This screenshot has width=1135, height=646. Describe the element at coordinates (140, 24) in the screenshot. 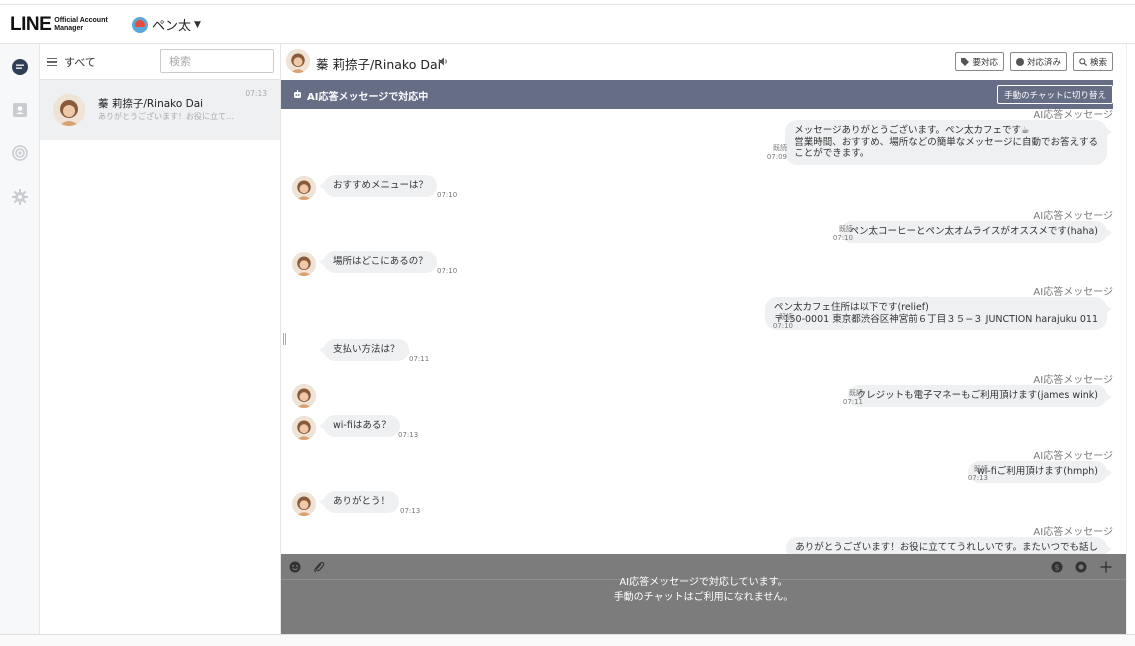

I see `account-avatar-icon` at that location.